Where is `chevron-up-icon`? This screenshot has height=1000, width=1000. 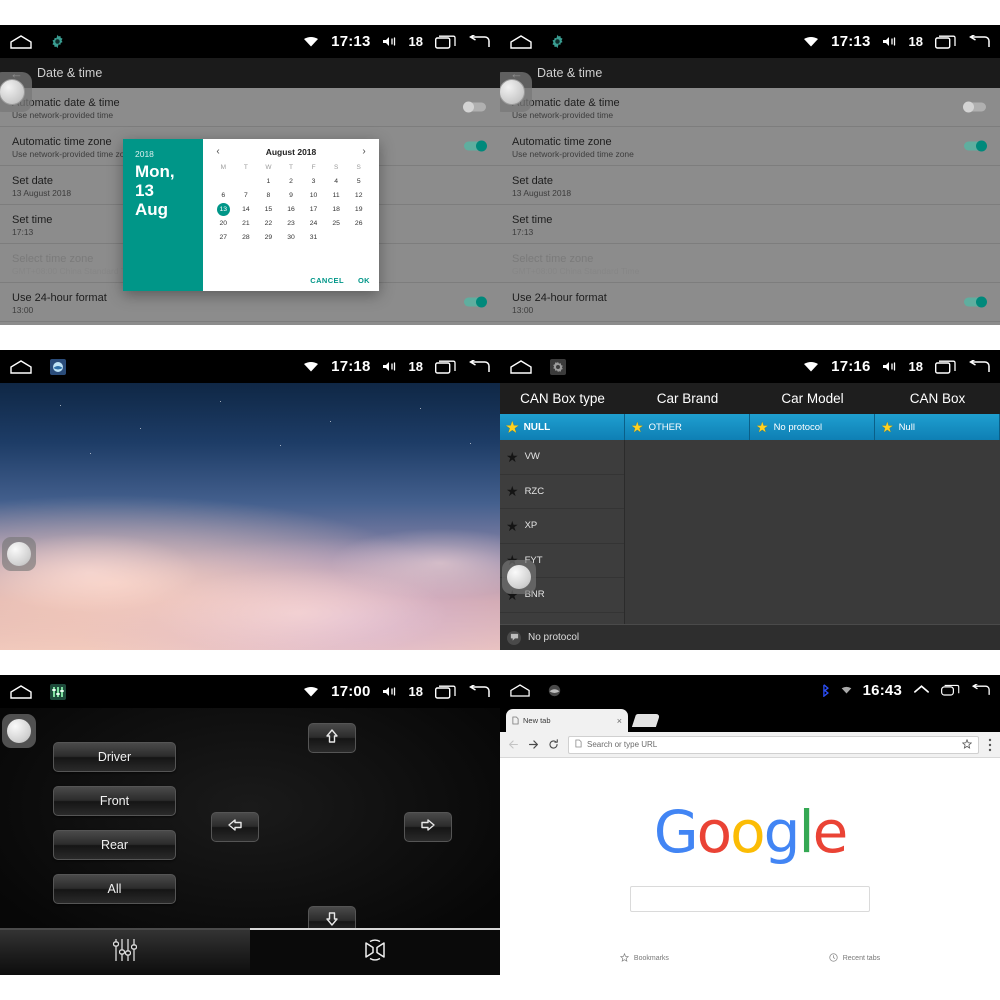
chevron-up-icon is located at coordinates (921, 690).